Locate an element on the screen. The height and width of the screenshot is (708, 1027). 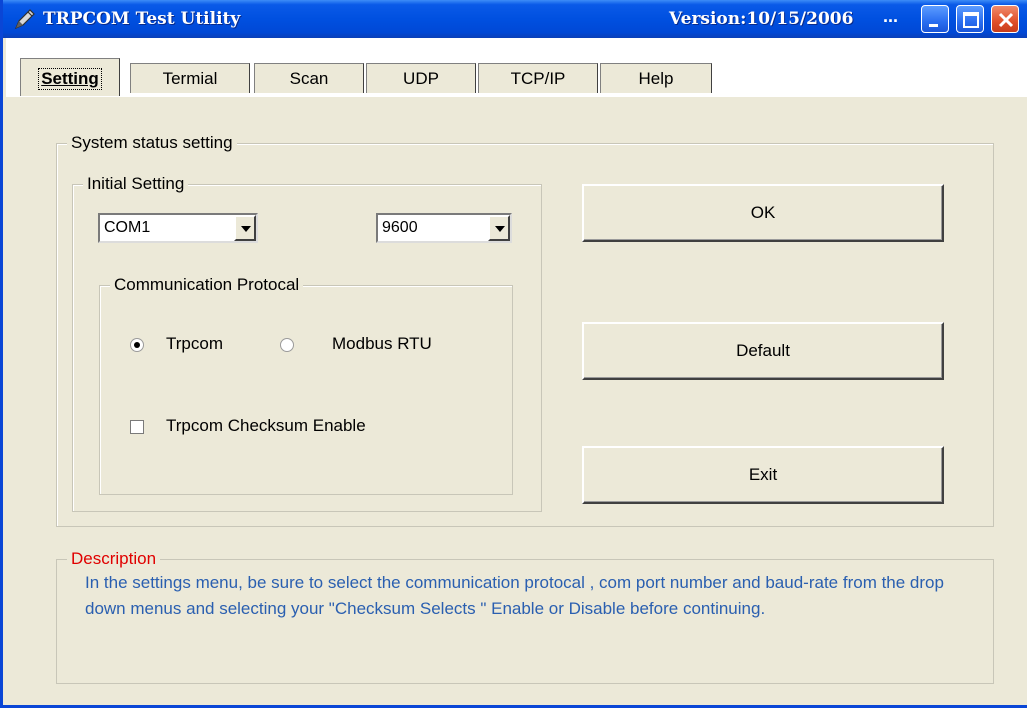
tab-termial-label: Termial is located at coordinates (190, 78).